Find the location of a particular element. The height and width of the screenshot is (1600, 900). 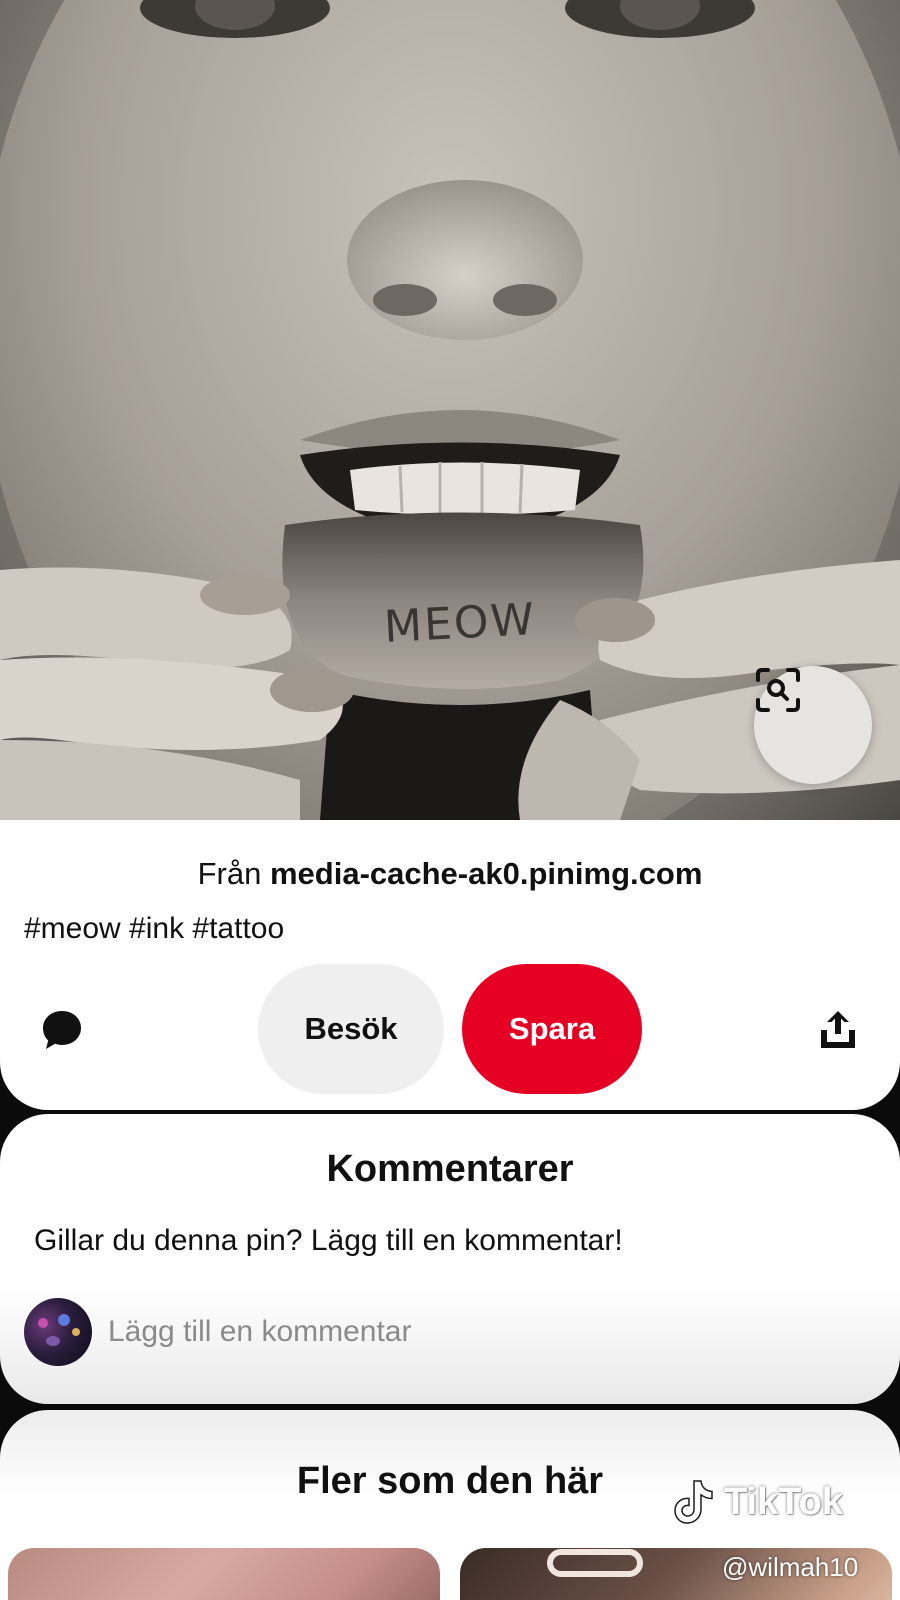

pin-source: Från media-cache-ak0.pinimg.com is located at coordinates (450, 874).